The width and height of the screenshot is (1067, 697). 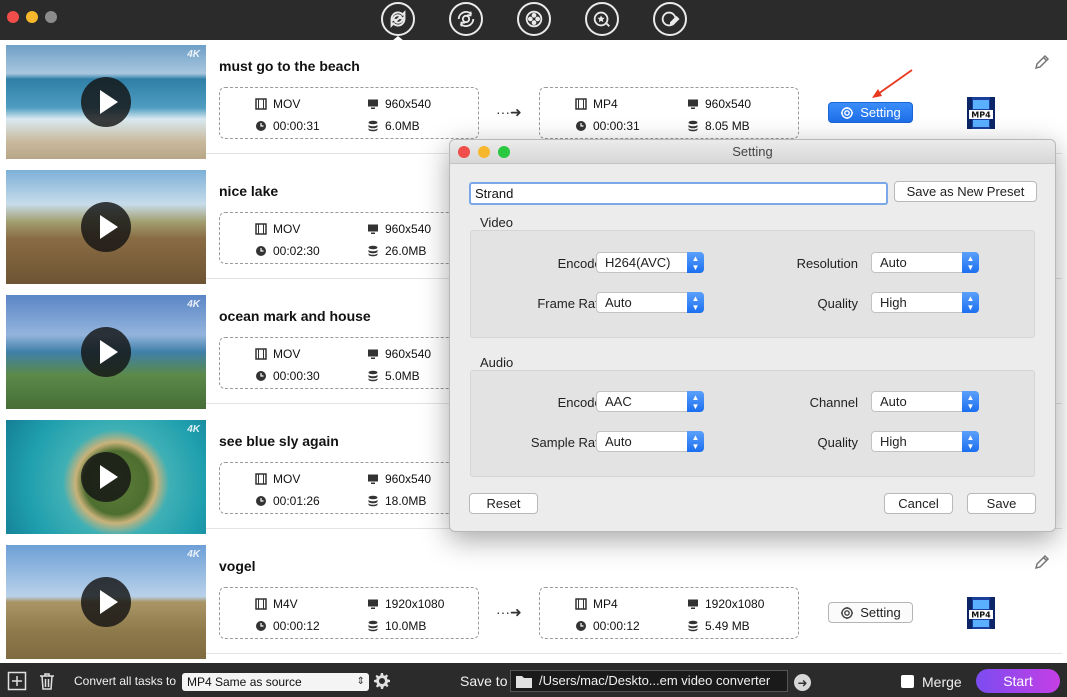 What do you see at coordinates (349, 113) in the screenshot?
I see `source-info-box: MOV 960x540 00:00:31 6.0MB` at bounding box center [349, 113].